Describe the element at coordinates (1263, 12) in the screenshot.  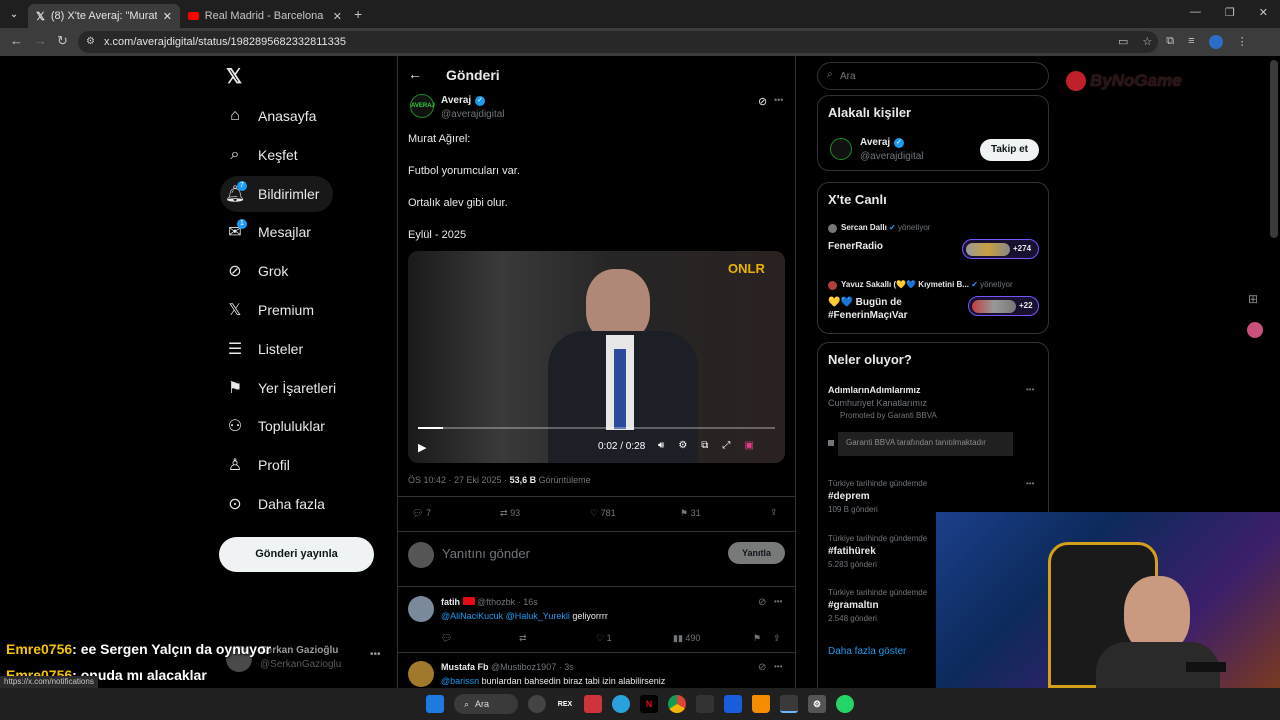
I see `close-window-icon: ✕` at that location.